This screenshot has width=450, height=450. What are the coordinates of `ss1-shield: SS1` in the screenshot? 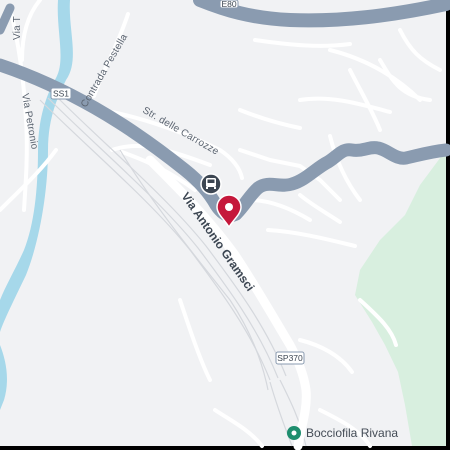 It's located at (61, 93).